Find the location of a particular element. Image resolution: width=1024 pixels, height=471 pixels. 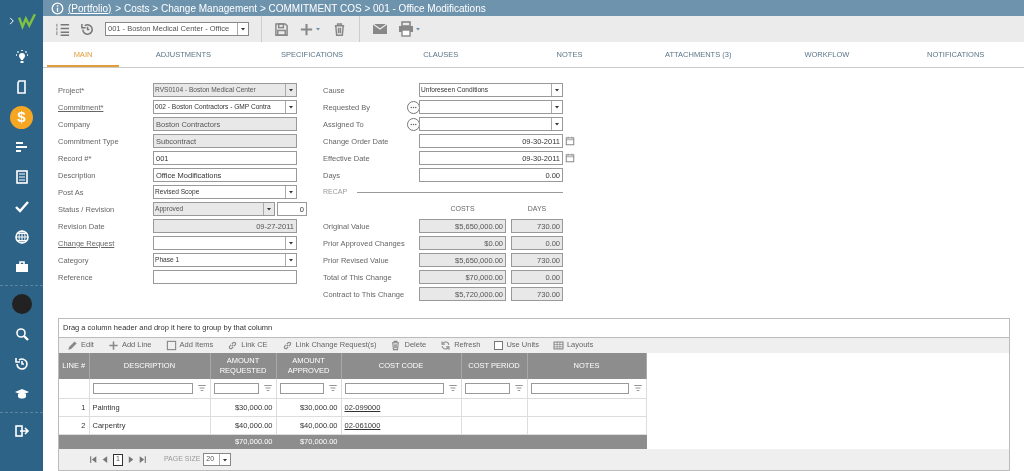

square-icon is located at coordinates (171, 345).